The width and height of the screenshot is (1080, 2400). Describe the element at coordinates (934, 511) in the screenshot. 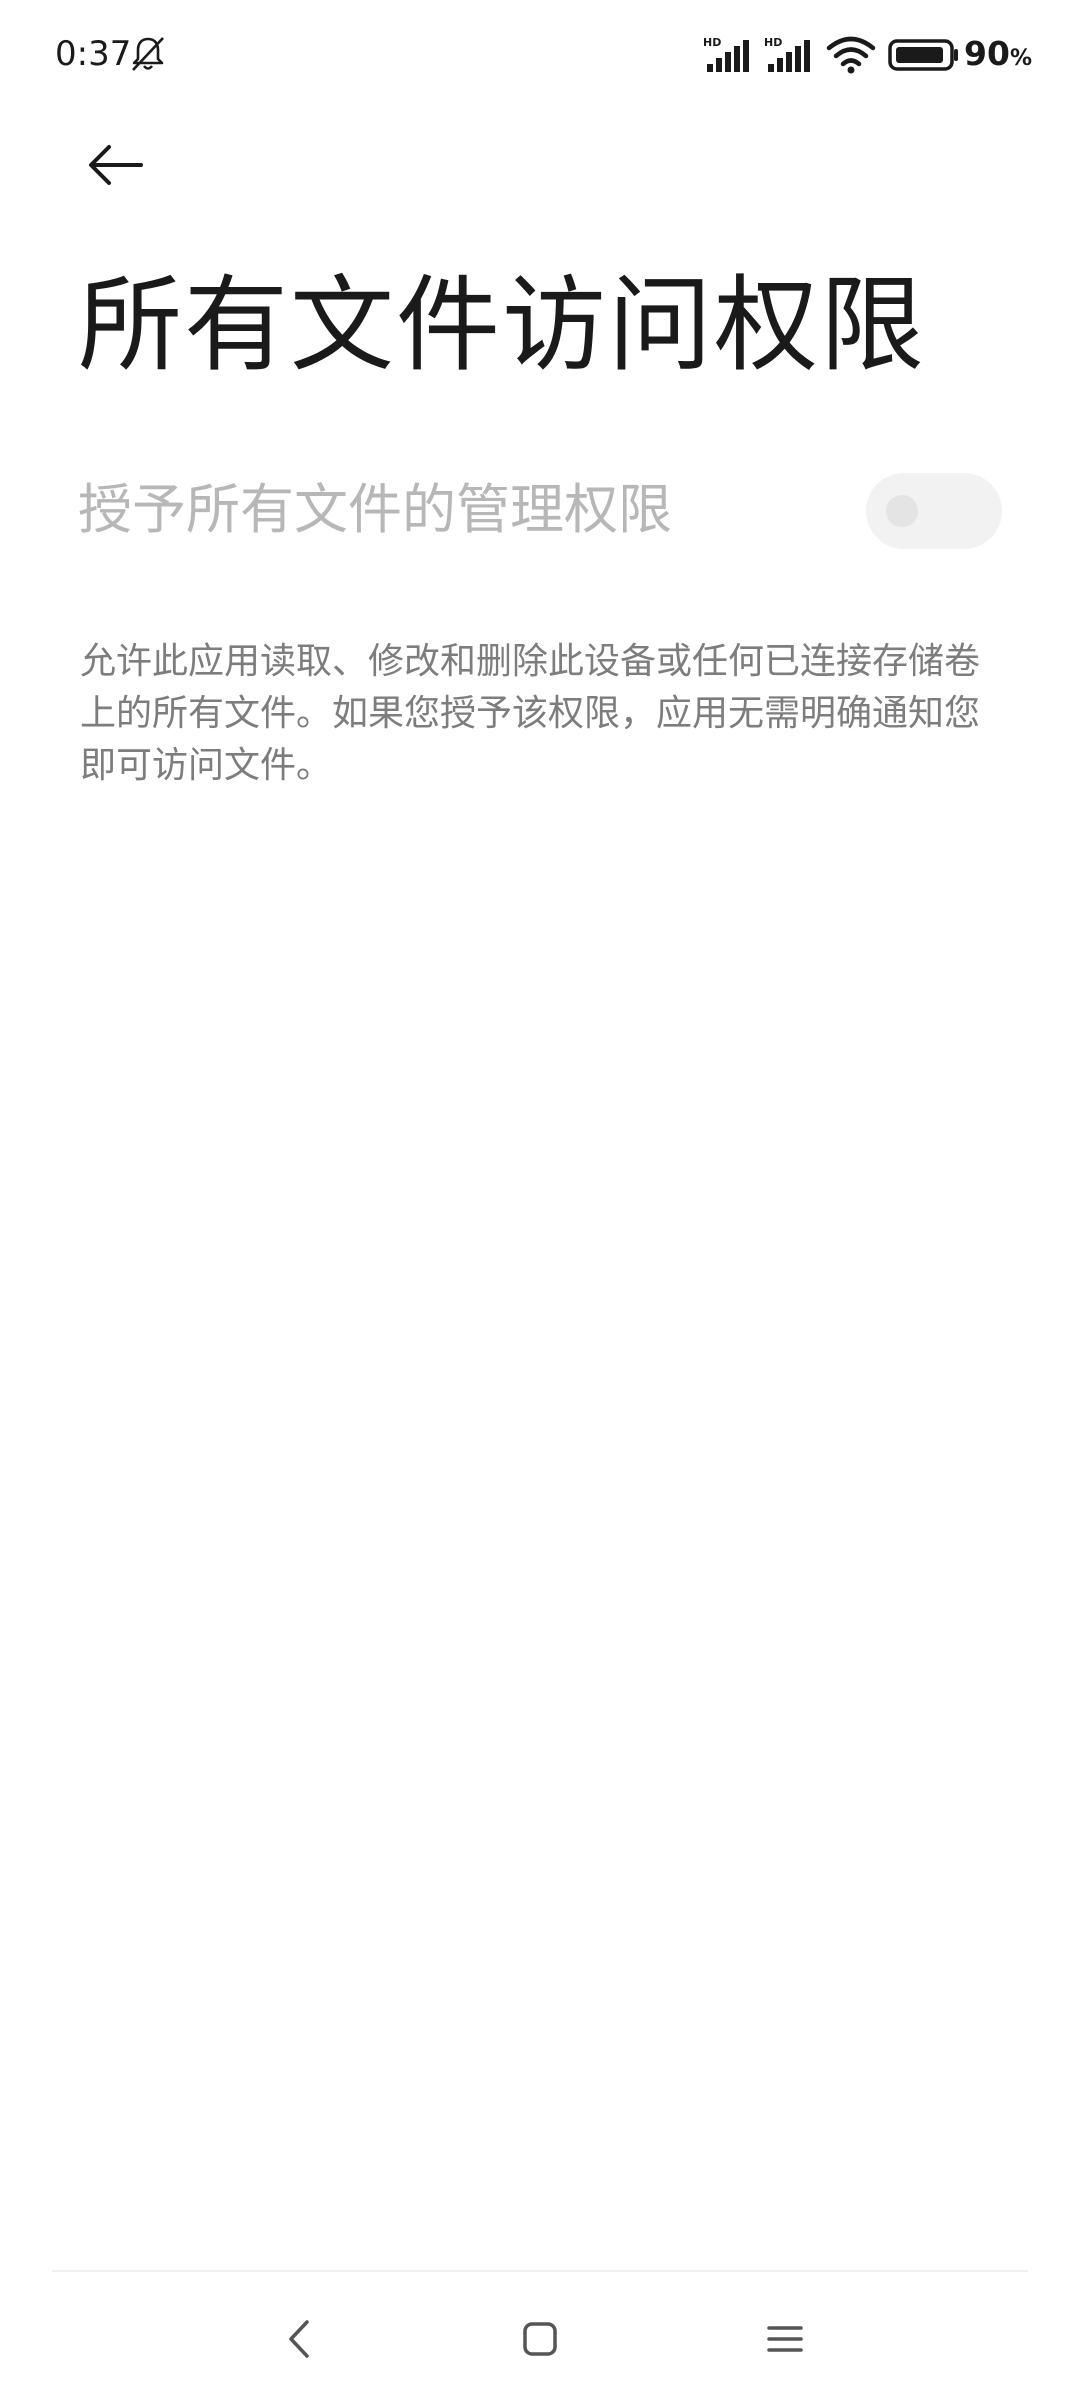

I see `grant-permission-toggle` at that location.